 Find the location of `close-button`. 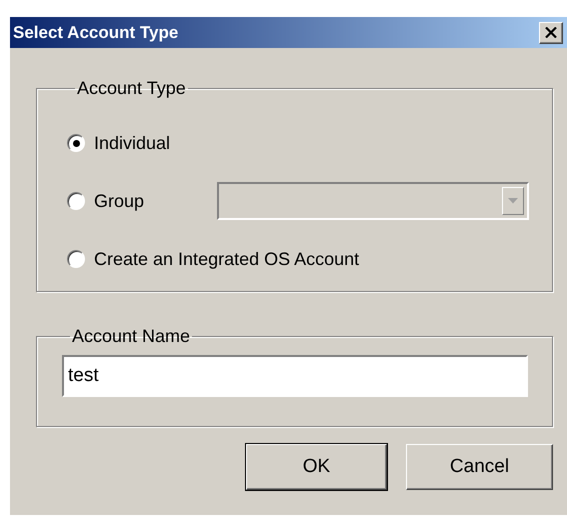

close-button is located at coordinates (551, 33).